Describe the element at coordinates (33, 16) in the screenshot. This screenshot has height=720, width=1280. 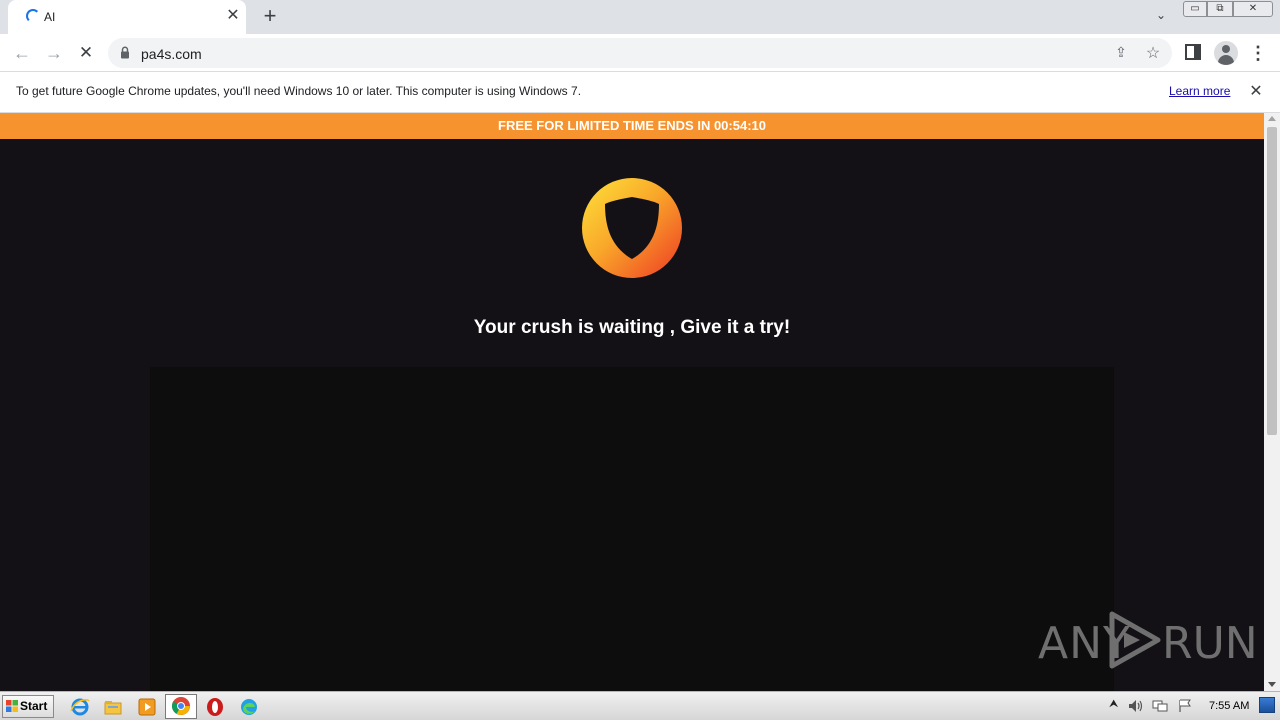
I see `loading-spinner-icon` at that location.